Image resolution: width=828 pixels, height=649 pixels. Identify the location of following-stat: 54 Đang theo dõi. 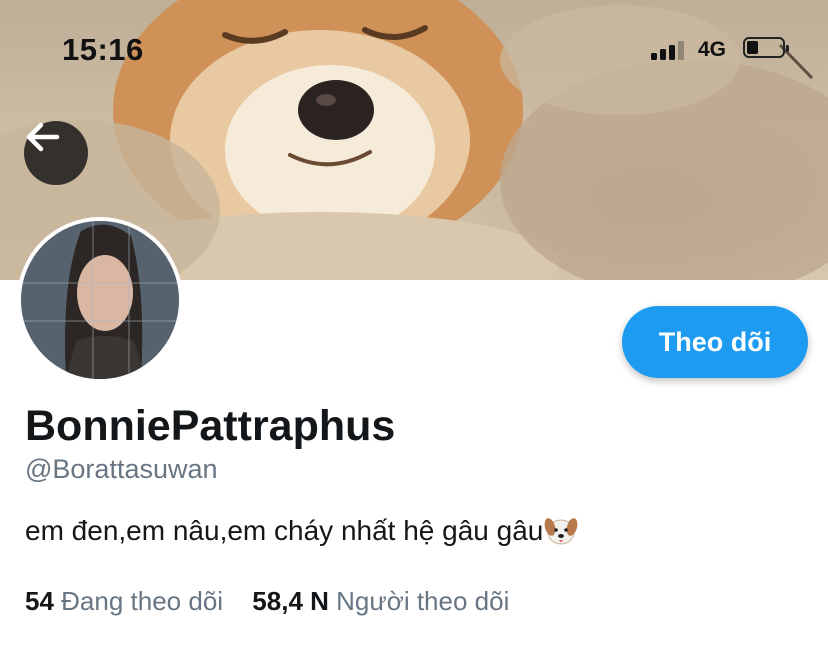
(124, 601).